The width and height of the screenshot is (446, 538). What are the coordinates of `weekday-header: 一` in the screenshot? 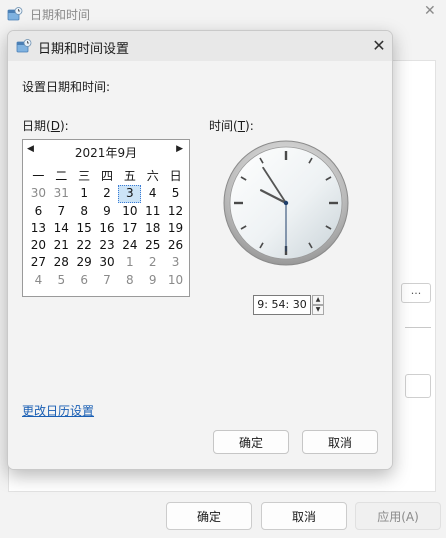 It's located at (38, 176).